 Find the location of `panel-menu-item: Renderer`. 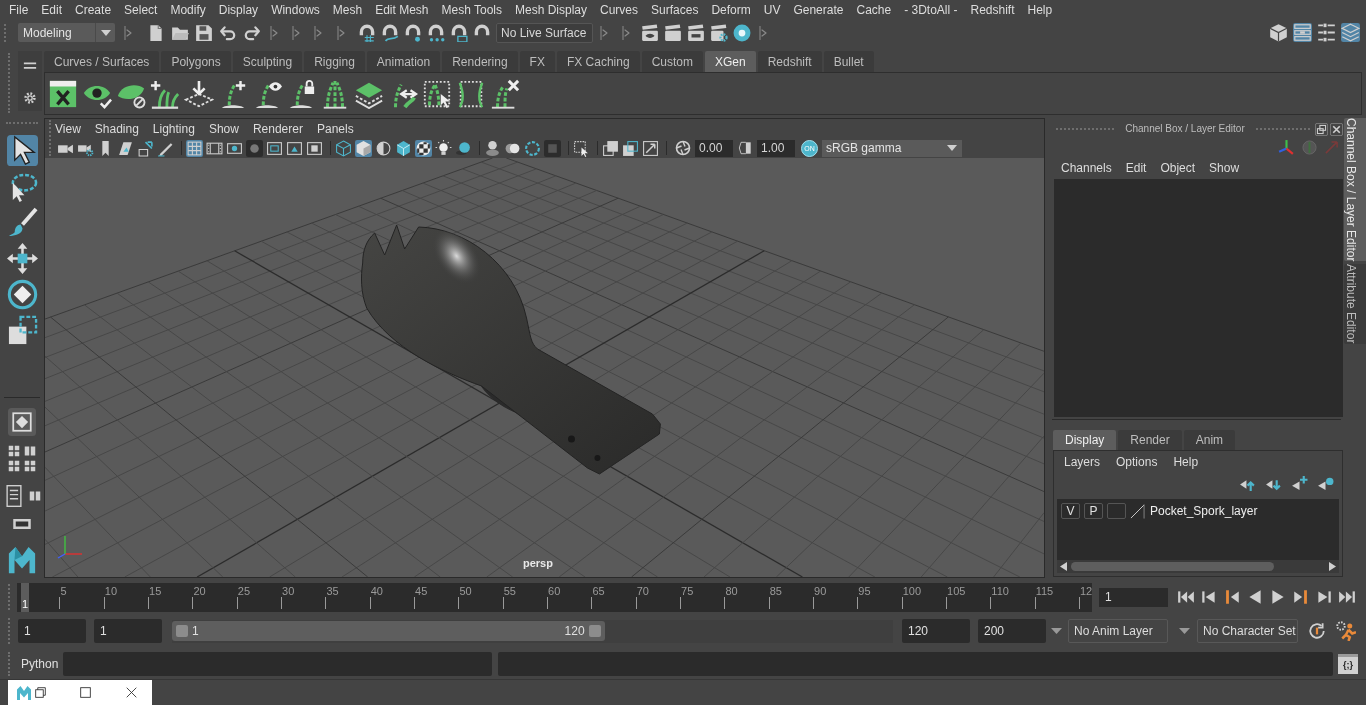

panel-menu-item: Renderer is located at coordinates (277, 128).